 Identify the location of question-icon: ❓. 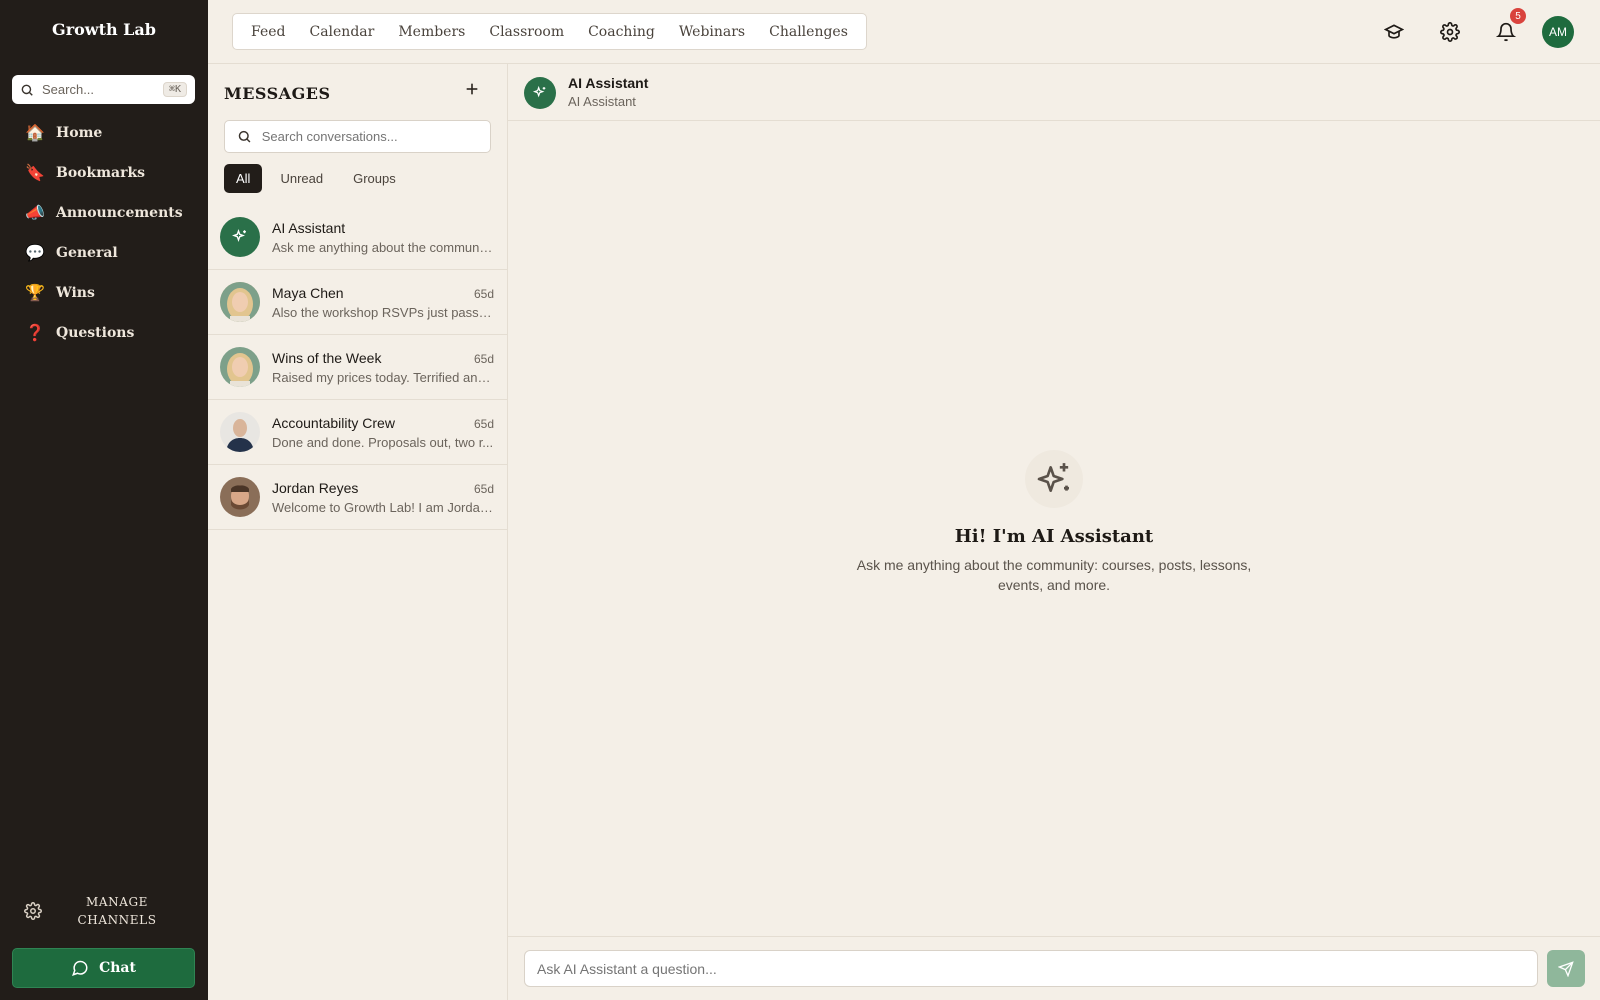
(35, 333).